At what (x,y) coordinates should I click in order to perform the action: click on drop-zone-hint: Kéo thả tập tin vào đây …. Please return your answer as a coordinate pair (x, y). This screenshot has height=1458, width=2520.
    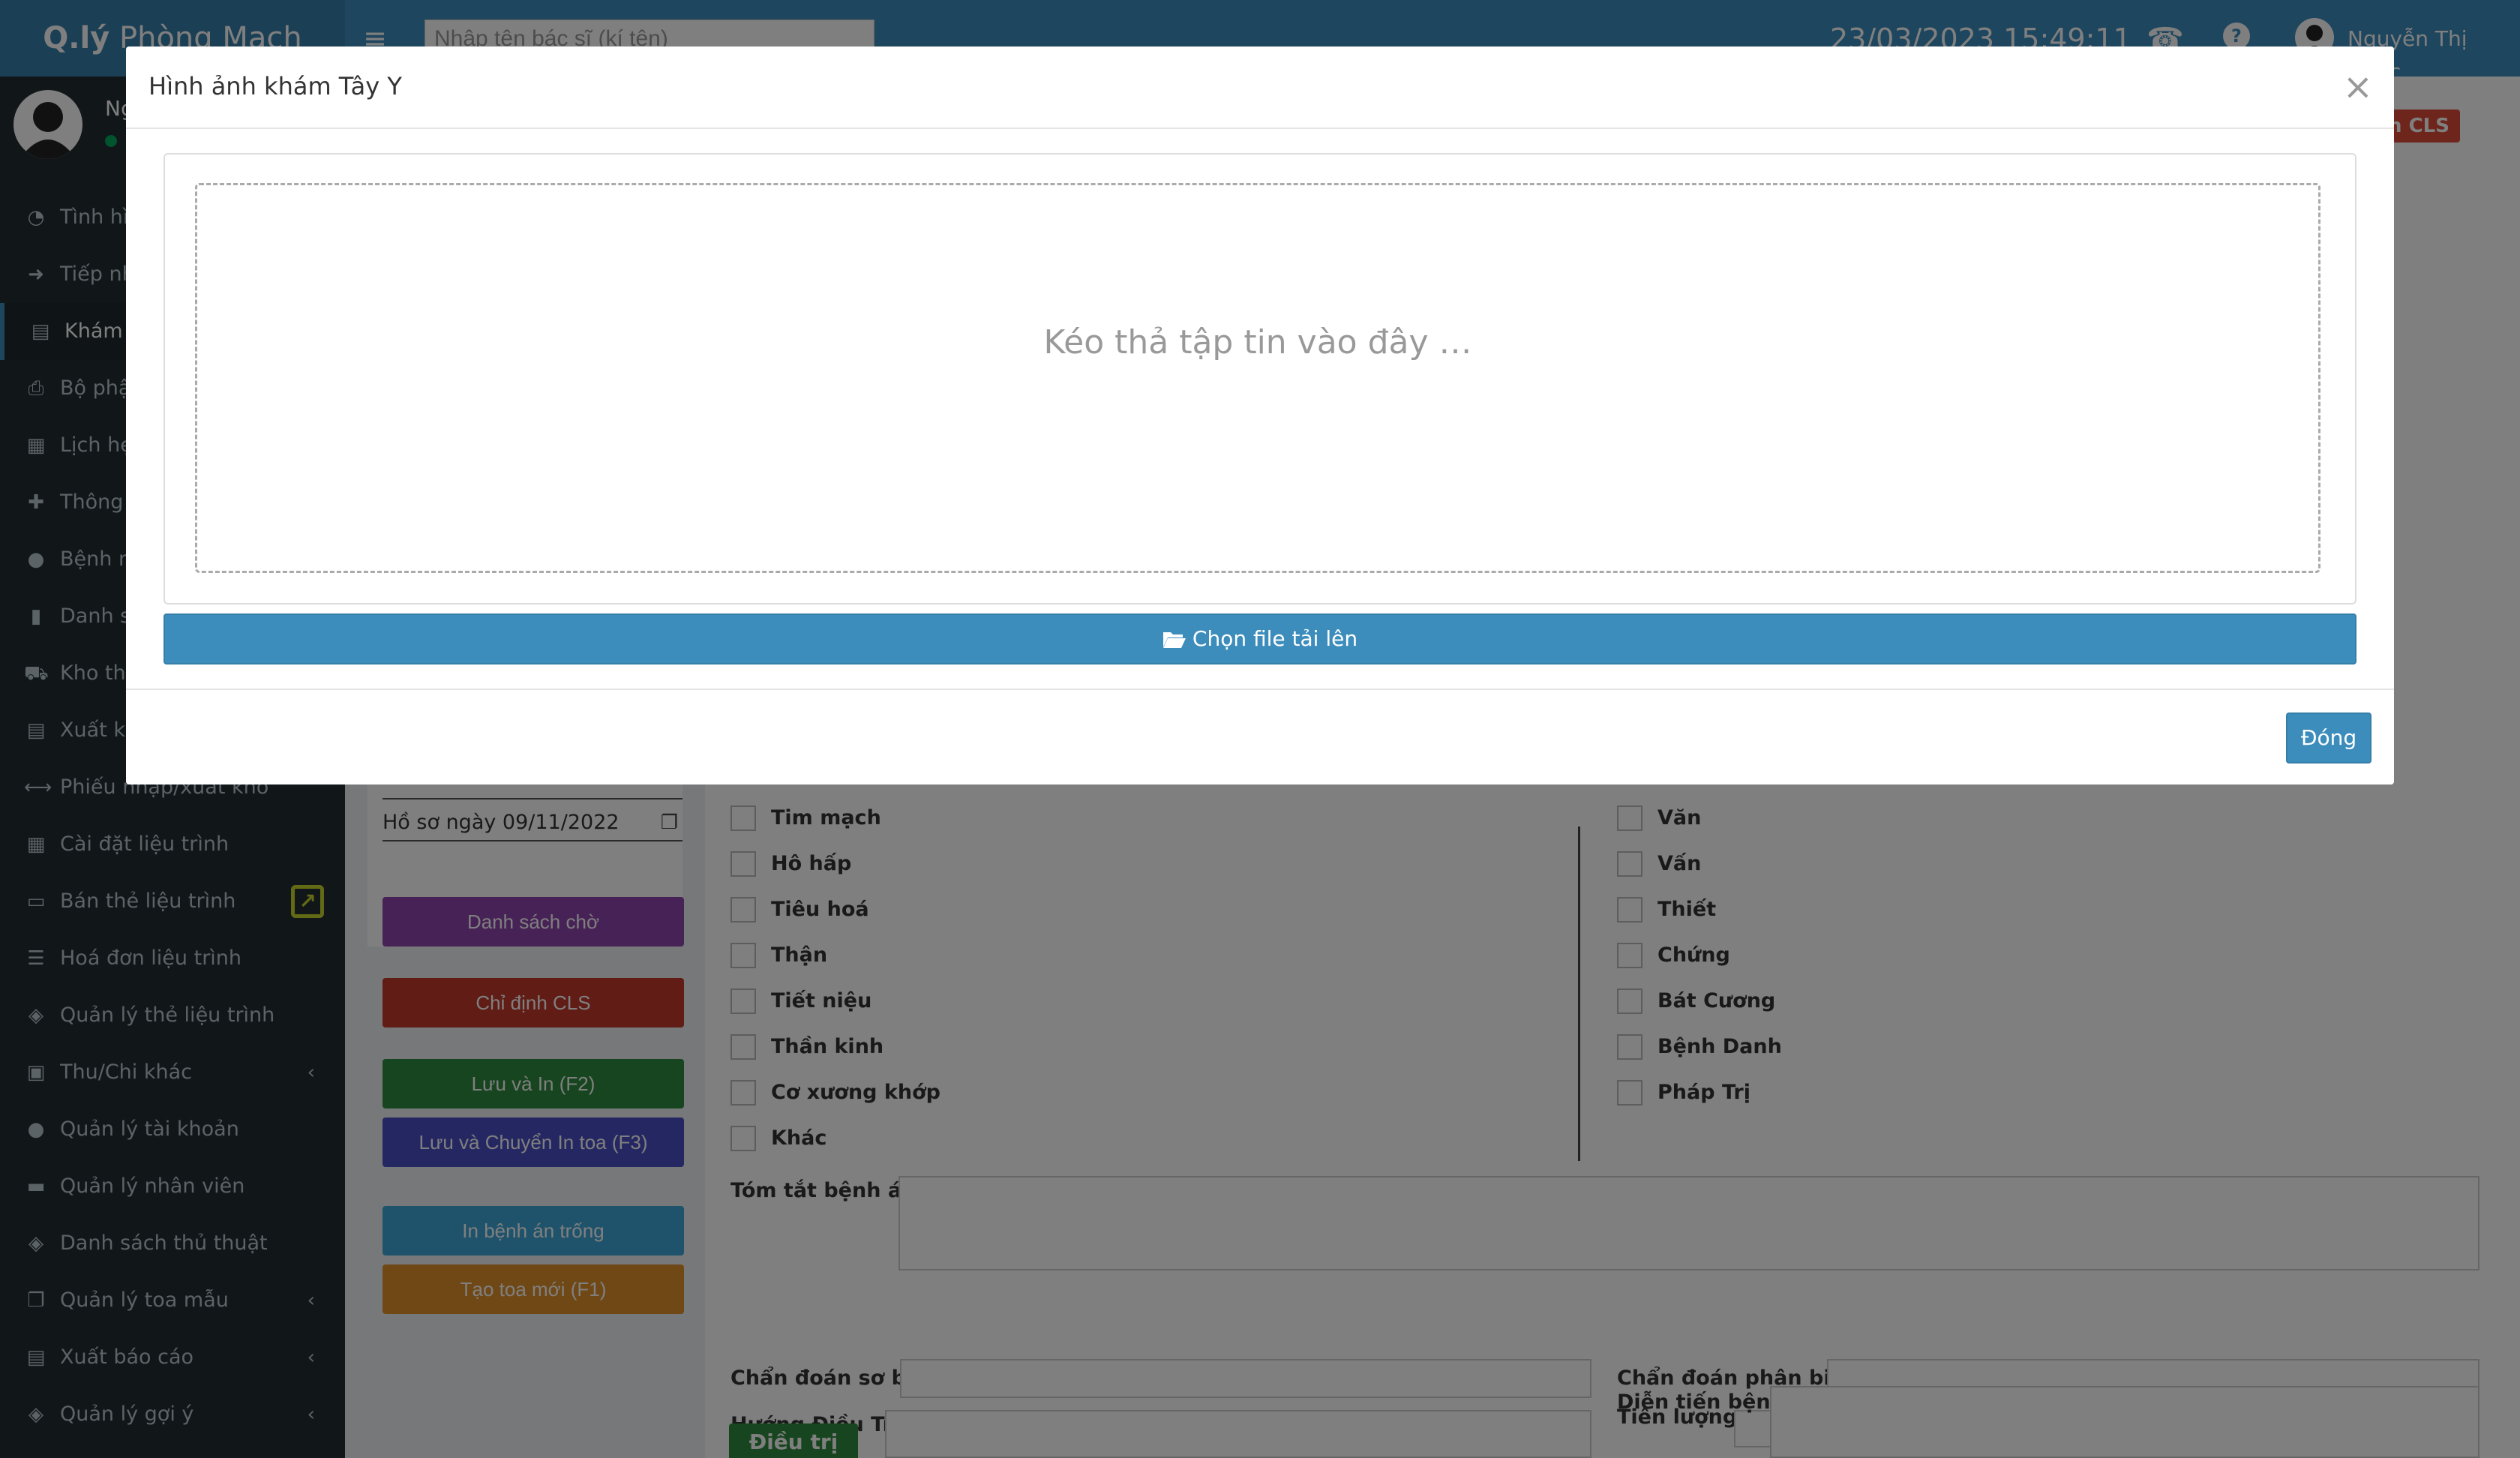
    Looking at the image, I should click on (1257, 342).